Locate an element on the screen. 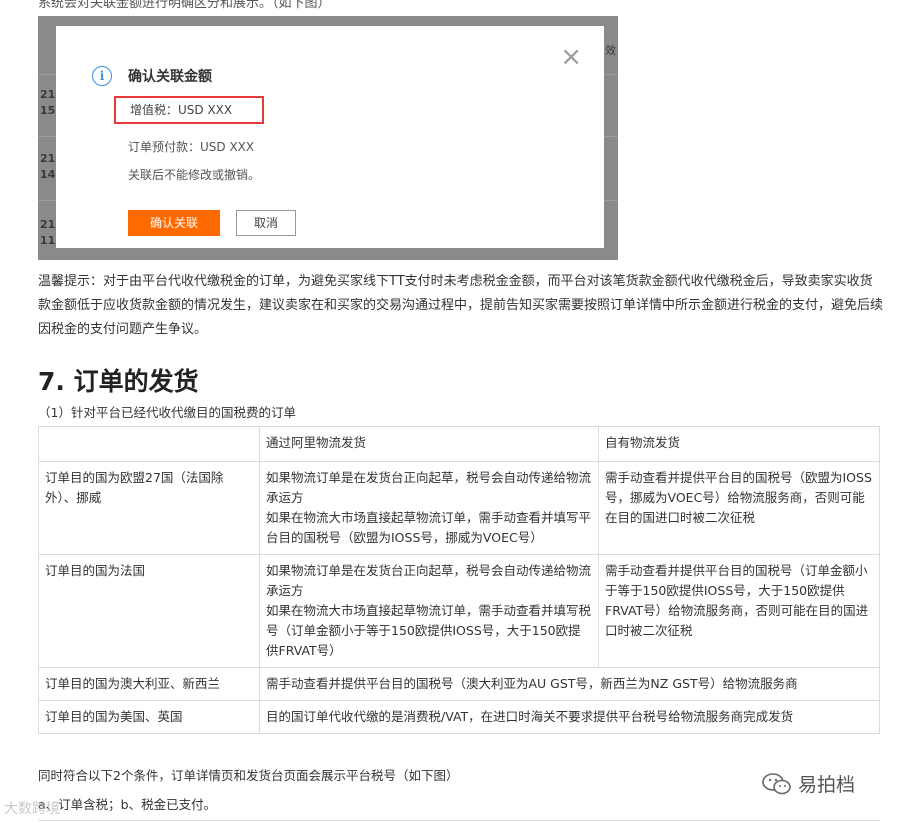 Image resolution: width=900 pixels, height=824 pixels. watermark-right-text: 易拍档 is located at coordinates (827, 785).